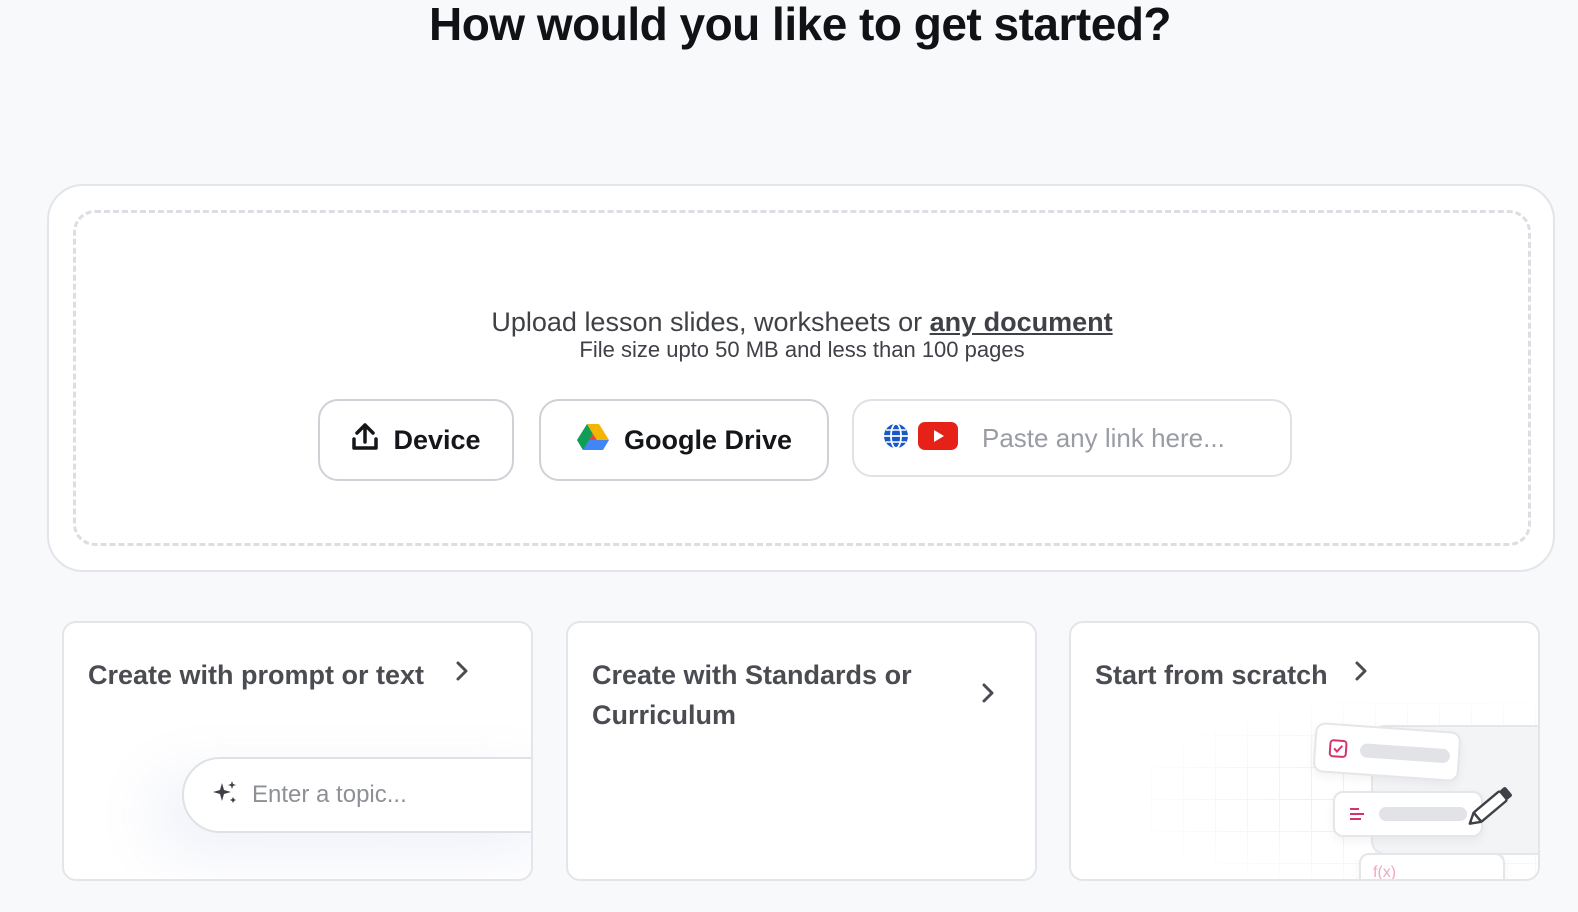  What do you see at coordinates (752, 695) in the screenshot?
I see `standards-card-title: Create with Standards or Curriculum` at bounding box center [752, 695].